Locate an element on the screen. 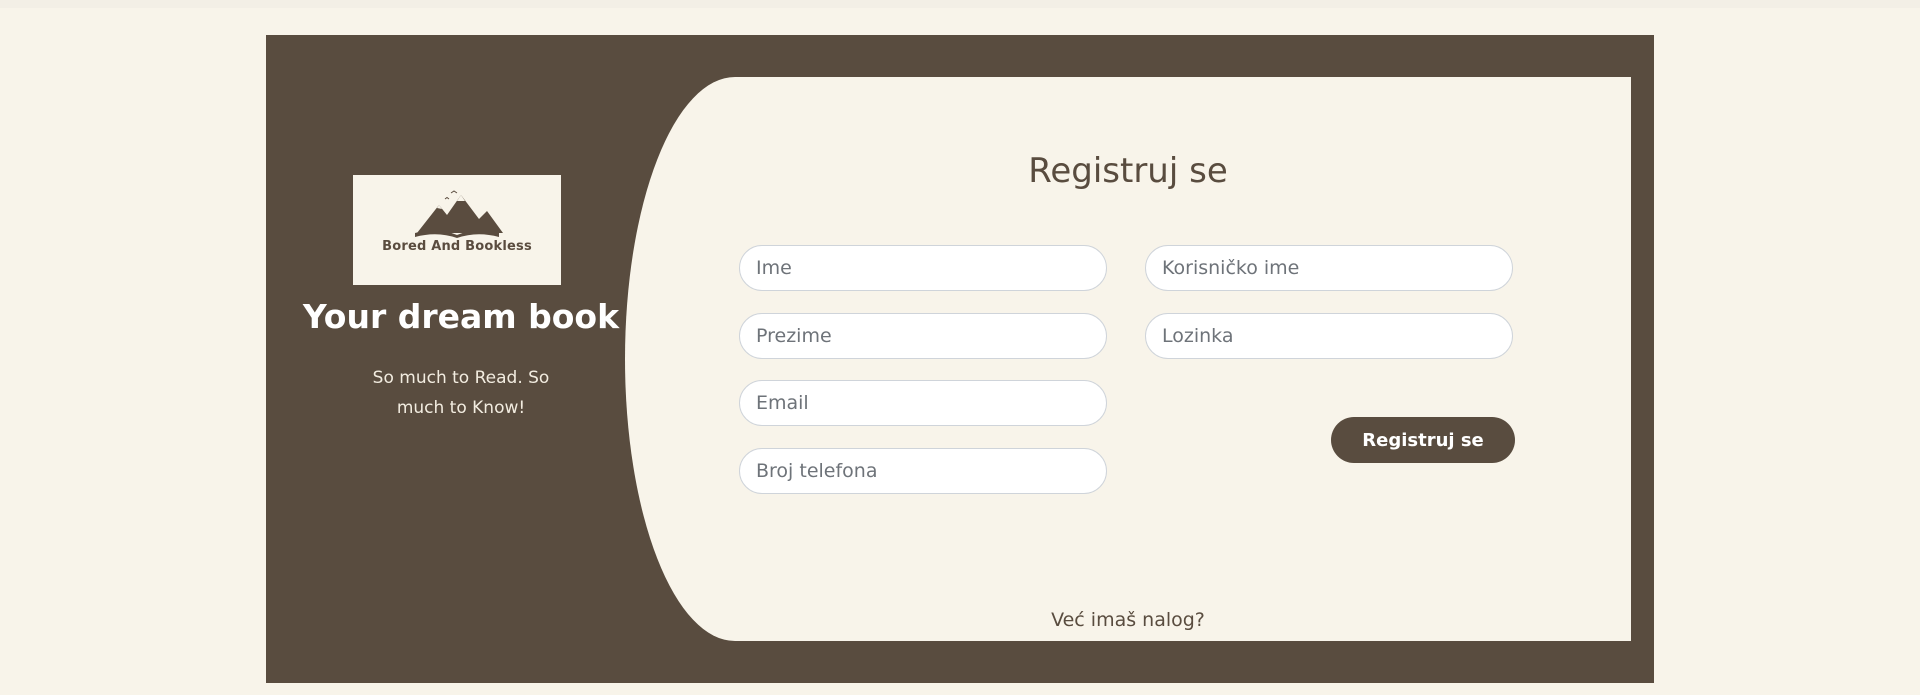 This screenshot has width=1920, height=695. phone-field is located at coordinates (923, 471).